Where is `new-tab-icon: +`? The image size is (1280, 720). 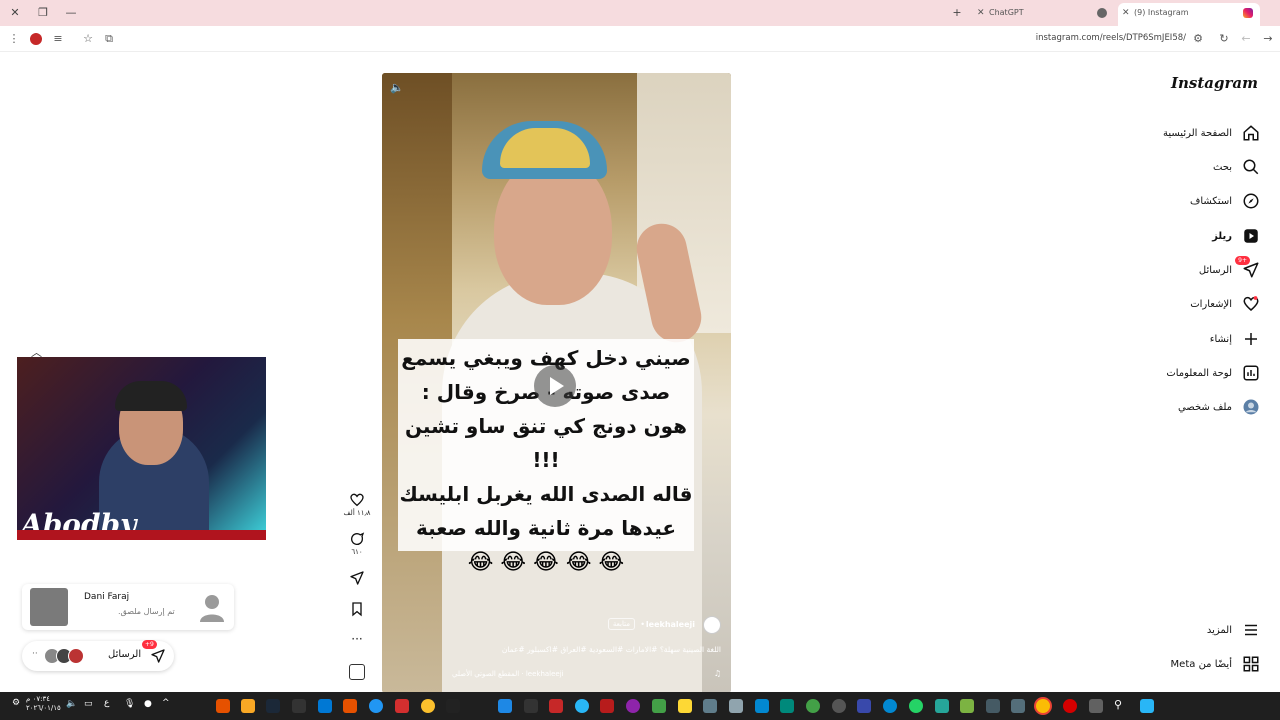 new-tab-icon: + is located at coordinates (957, 13).